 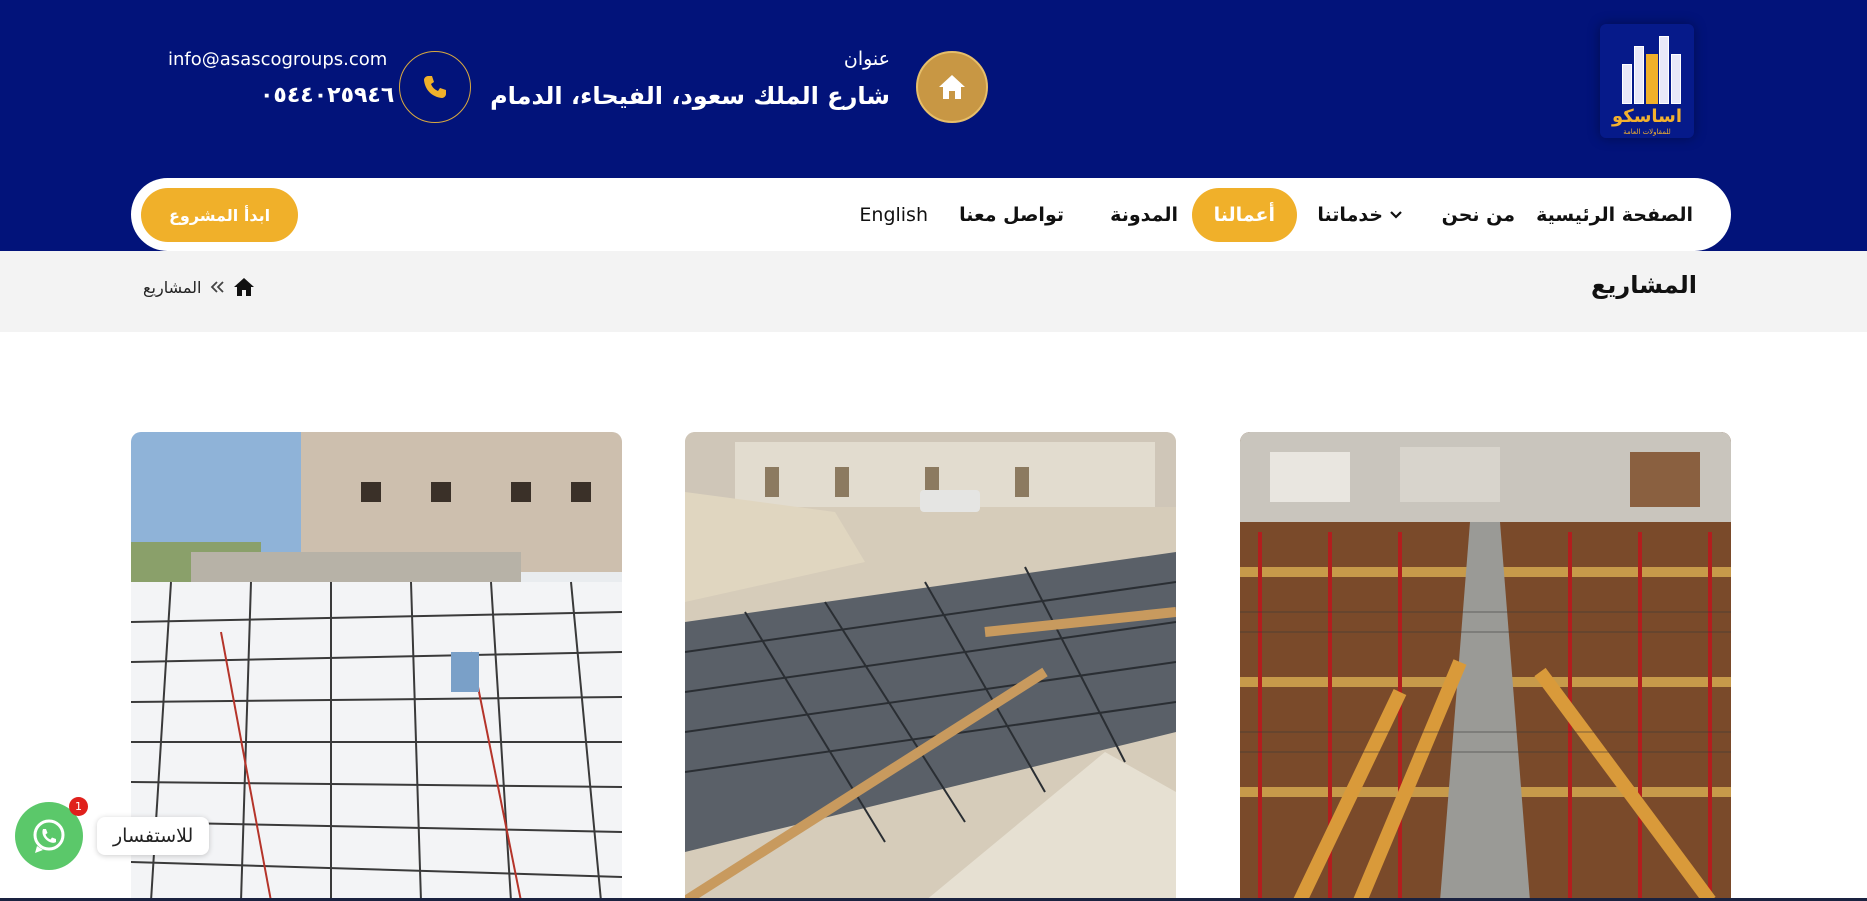 I want to click on logo-subtext: للمقاولات العامة, so click(x=1647, y=132).